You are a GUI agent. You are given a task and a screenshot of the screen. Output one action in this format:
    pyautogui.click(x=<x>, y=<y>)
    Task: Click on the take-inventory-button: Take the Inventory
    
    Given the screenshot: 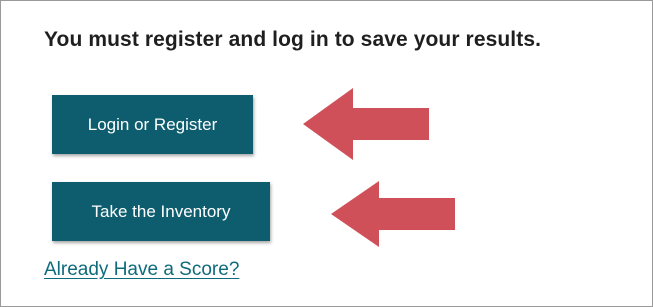 What is the action you would take?
    pyautogui.click(x=161, y=211)
    